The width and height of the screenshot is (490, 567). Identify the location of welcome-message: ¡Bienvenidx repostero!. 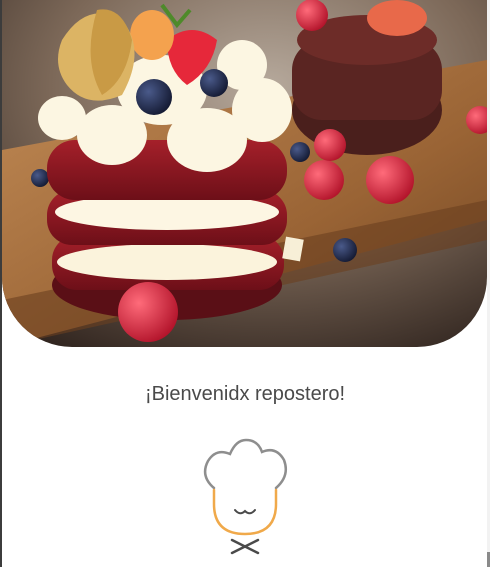
(245, 394).